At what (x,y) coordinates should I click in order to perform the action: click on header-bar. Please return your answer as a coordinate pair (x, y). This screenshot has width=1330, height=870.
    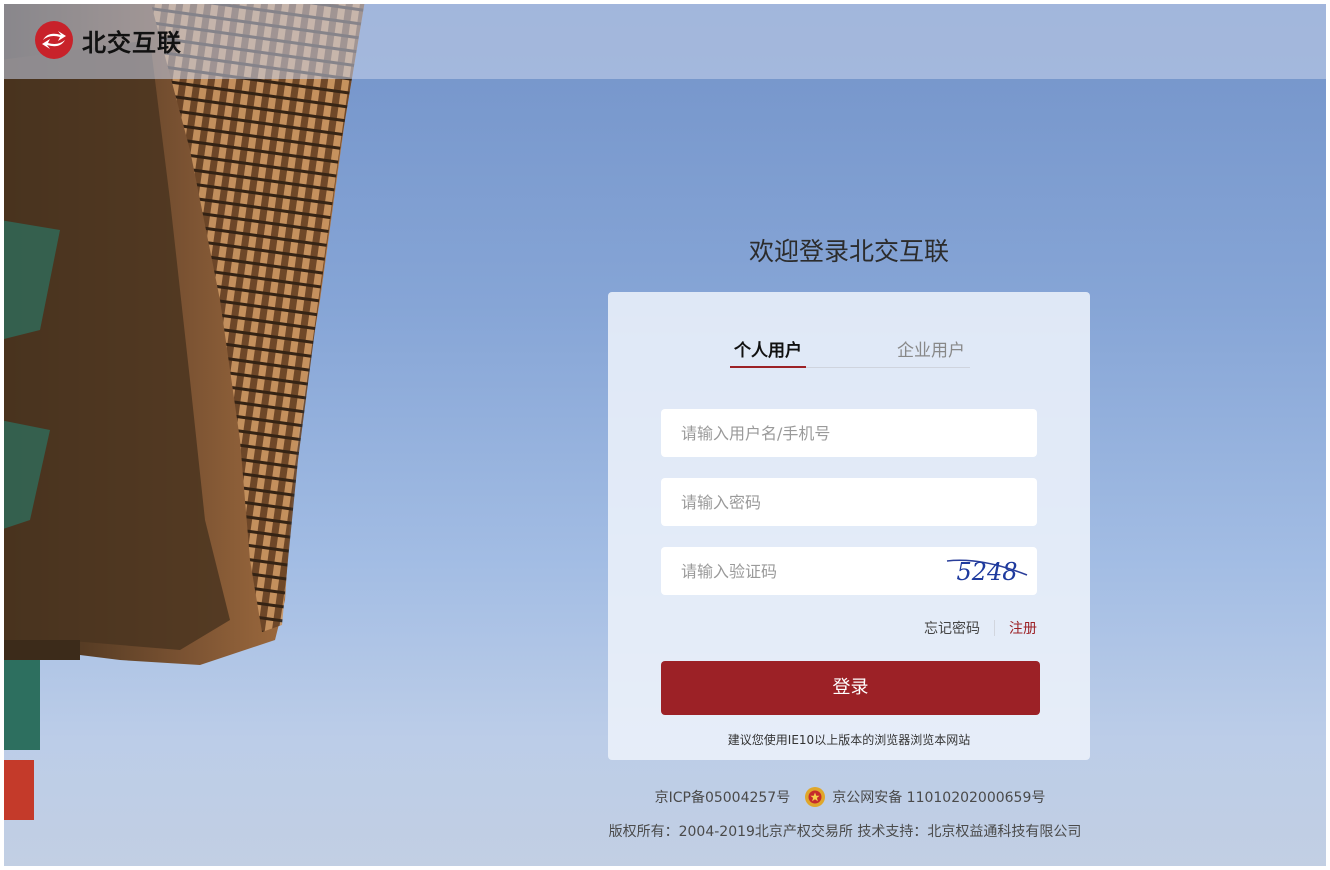
    Looking at the image, I should click on (665, 39).